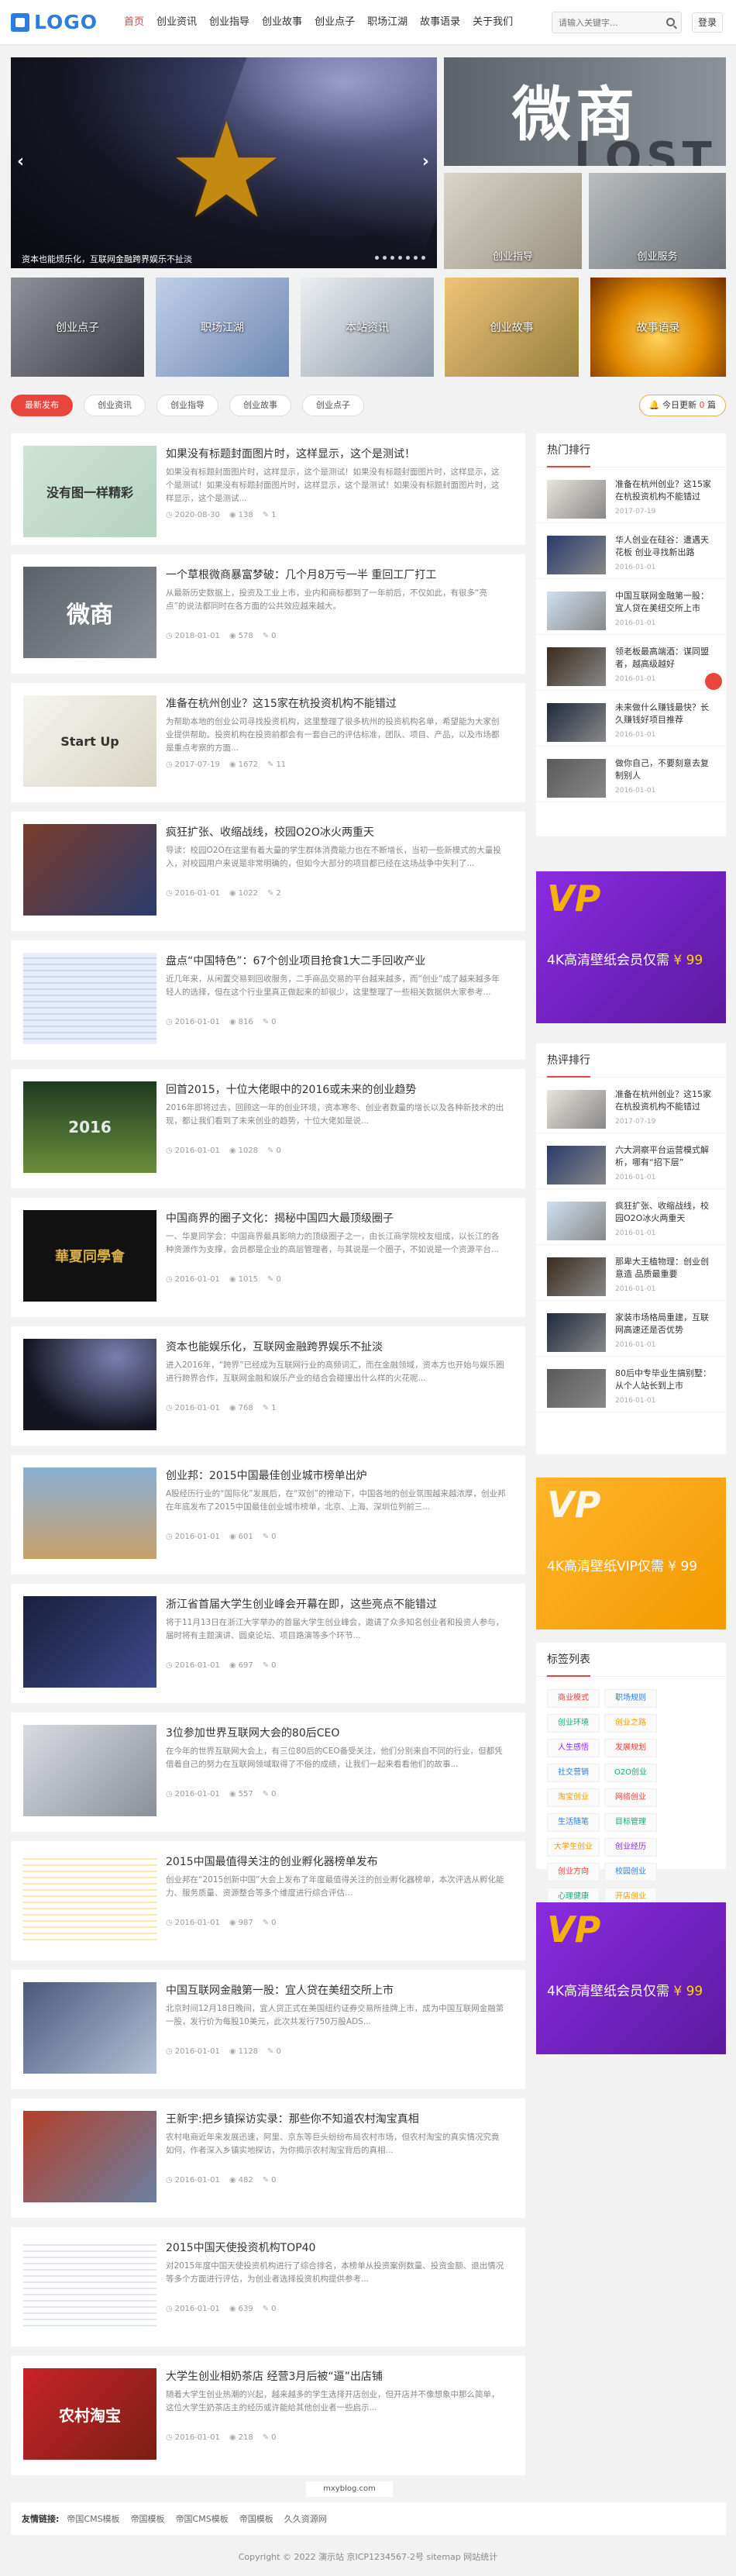  Describe the element at coordinates (240, 2247) in the screenshot. I see `post-title: 2015中国天使投资机构TOP40` at that location.